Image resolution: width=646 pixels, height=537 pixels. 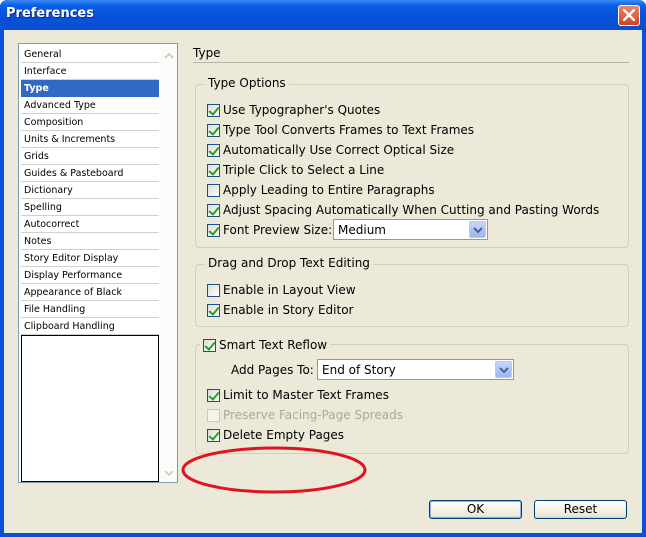 What do you see at coordinates (90, 105) in the screenshot?
I see `sidebar-item-advanced-type: Advanced Type` at bounding box center [90, 105].